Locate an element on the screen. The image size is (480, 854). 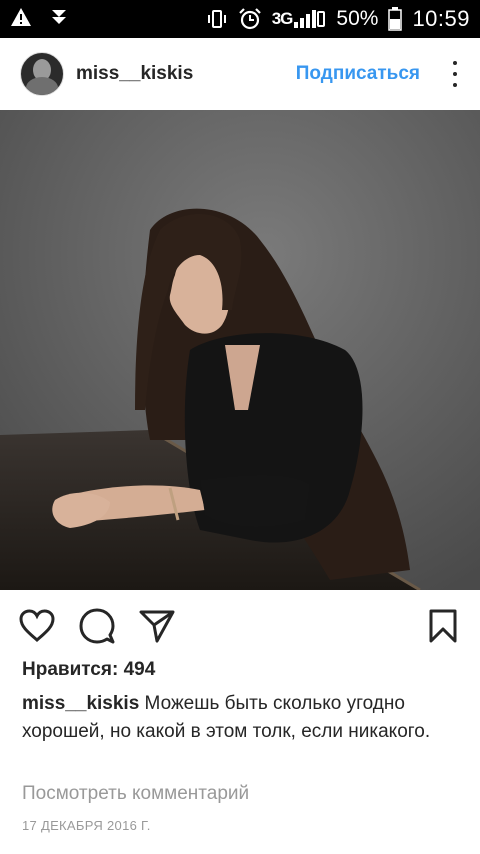
post-username: miss__kiskis is located at coordinates (134, 74).